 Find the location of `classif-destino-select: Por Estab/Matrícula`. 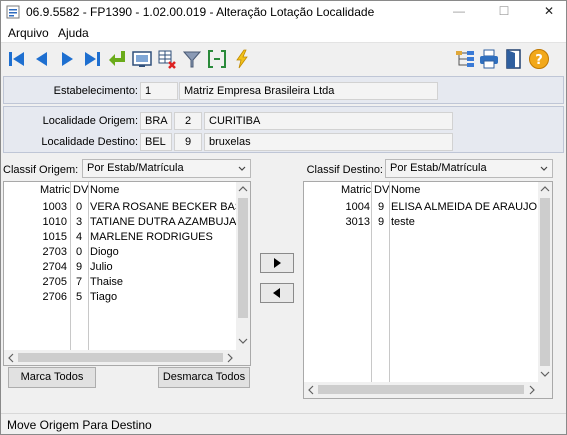

classif-destino-select: Por Estab/Matrícula is located at coordinates (469, 168).